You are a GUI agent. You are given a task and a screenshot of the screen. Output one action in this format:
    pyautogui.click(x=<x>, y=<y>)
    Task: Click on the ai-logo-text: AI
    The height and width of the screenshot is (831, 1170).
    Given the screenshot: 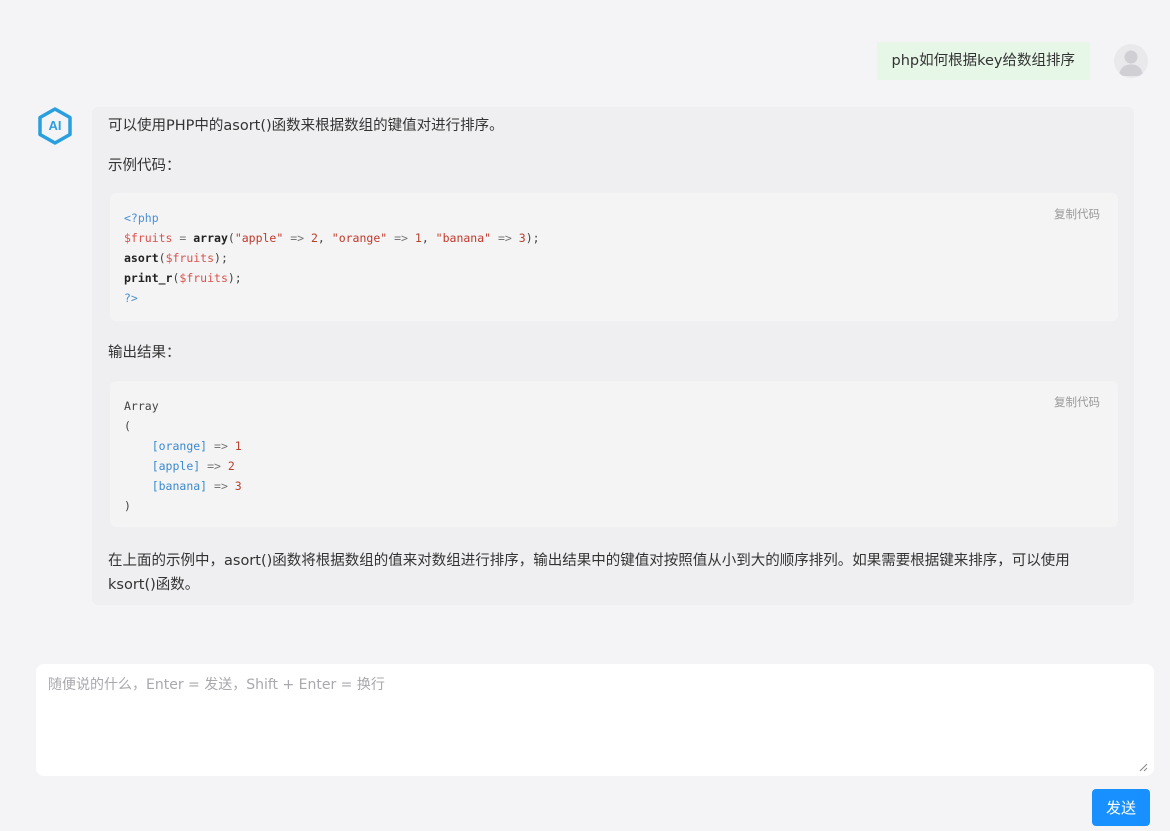 What is the action you would take?
    pyautogui.click(x=55, y=125)
    